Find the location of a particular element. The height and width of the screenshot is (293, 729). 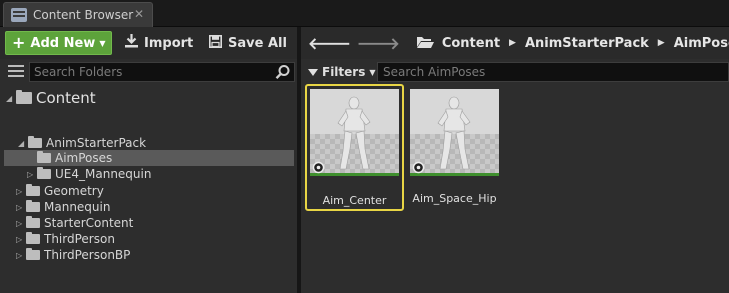

asset-search-box is located at coordinates (553, 72).